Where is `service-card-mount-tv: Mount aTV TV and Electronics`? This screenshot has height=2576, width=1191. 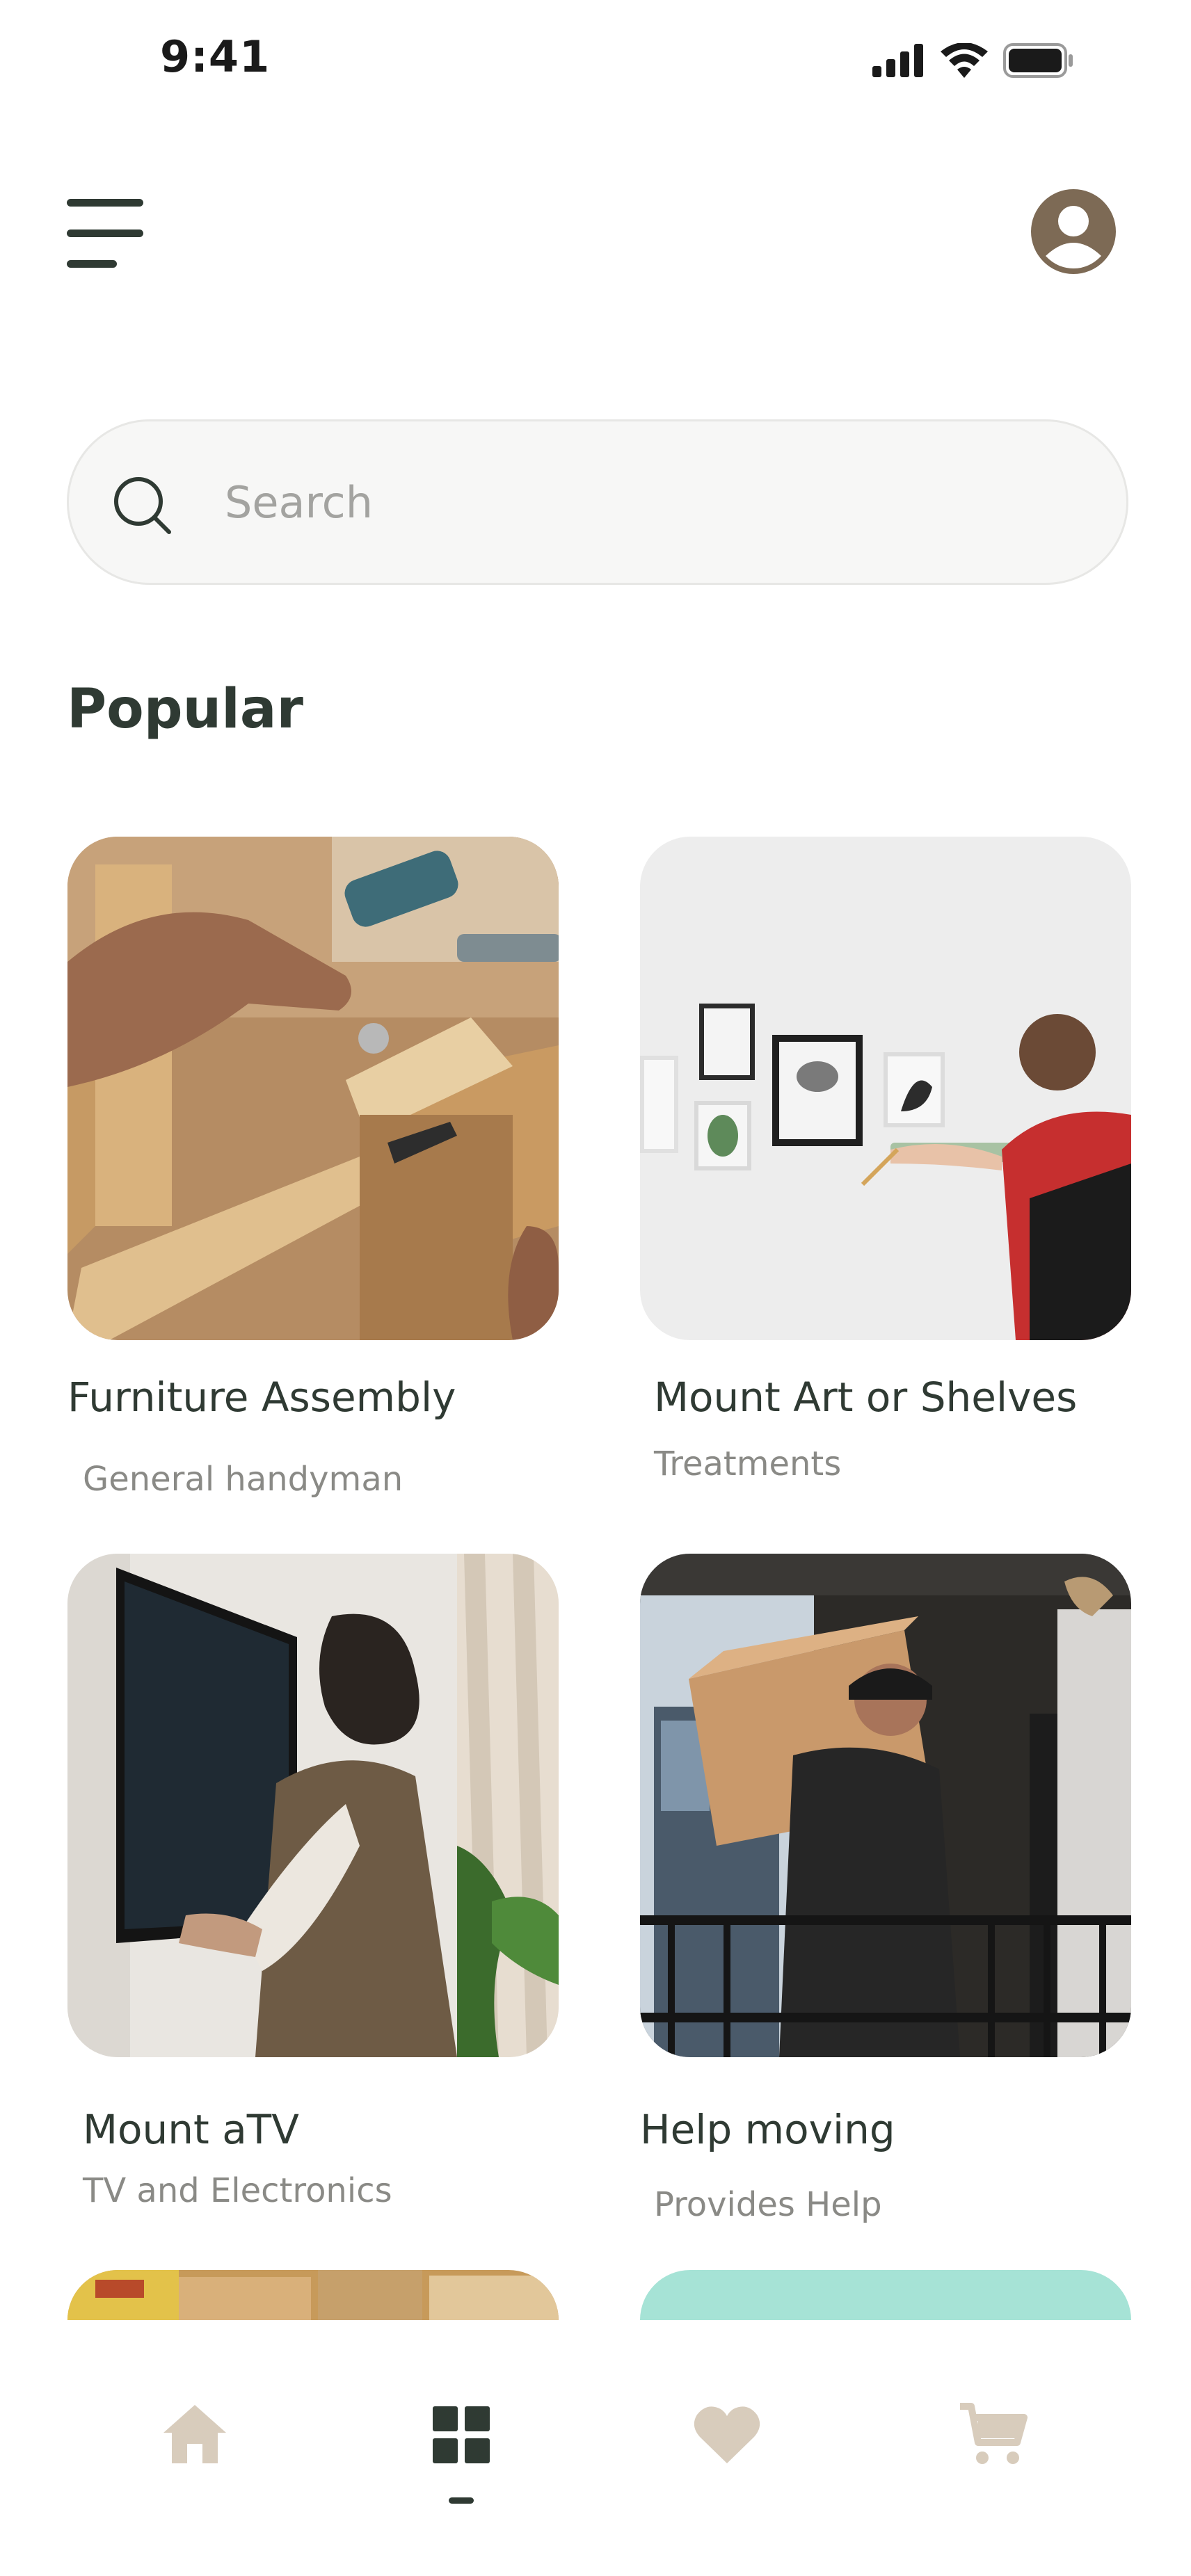
service-card-mount-tv: Mount aTV TV and Electronics is located at coordinates (313, 1882).